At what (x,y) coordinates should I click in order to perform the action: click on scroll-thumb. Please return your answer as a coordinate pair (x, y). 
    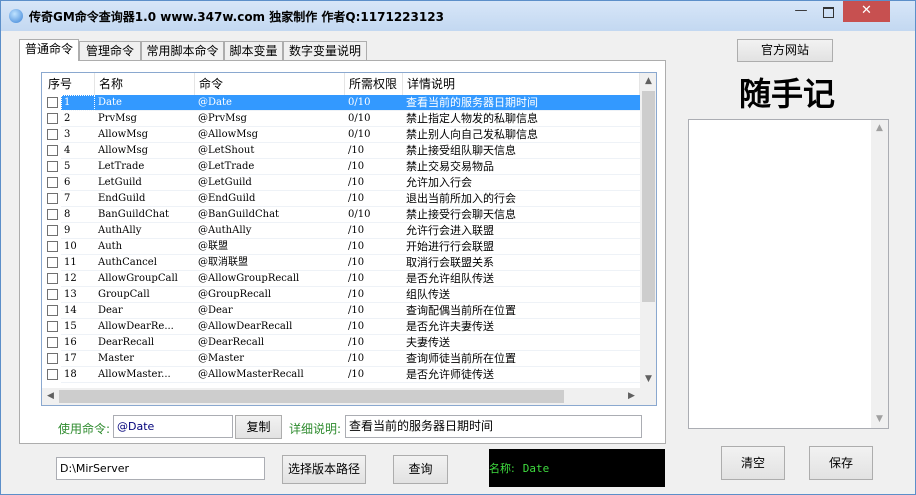
    Looking at the image, I should click on (648, 196).